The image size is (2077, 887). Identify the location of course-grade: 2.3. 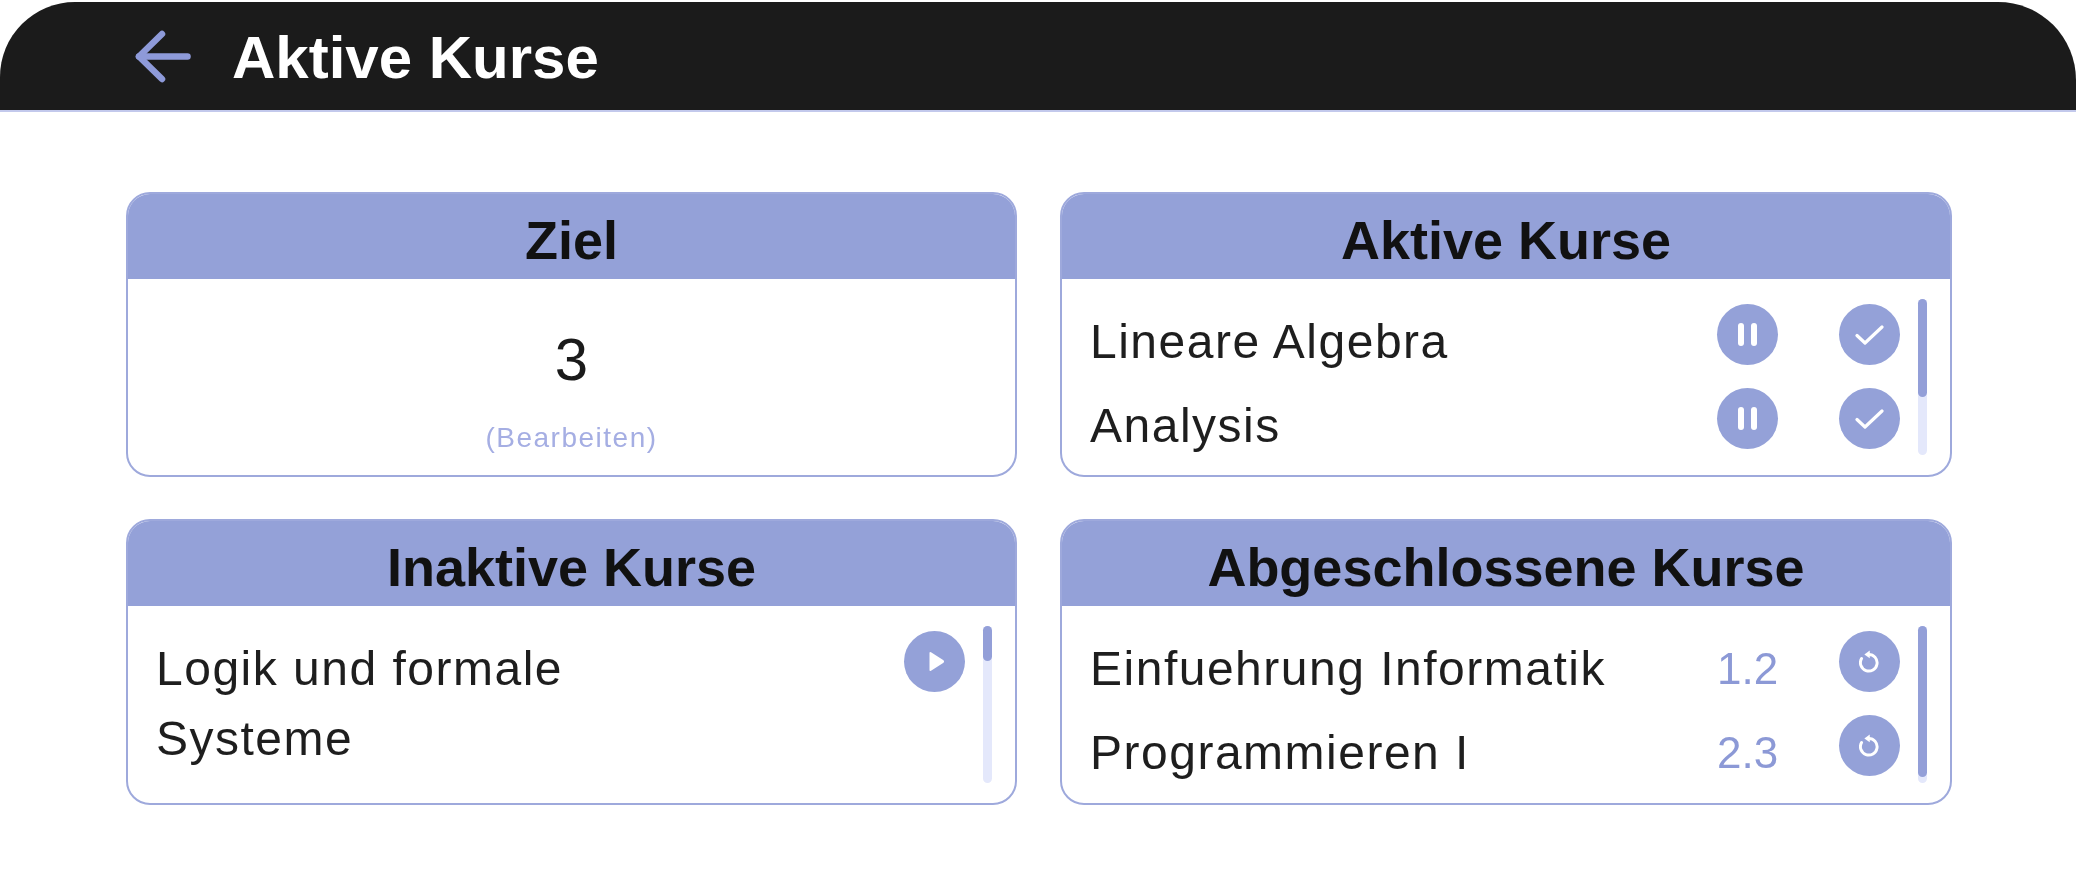
(1747, 753).